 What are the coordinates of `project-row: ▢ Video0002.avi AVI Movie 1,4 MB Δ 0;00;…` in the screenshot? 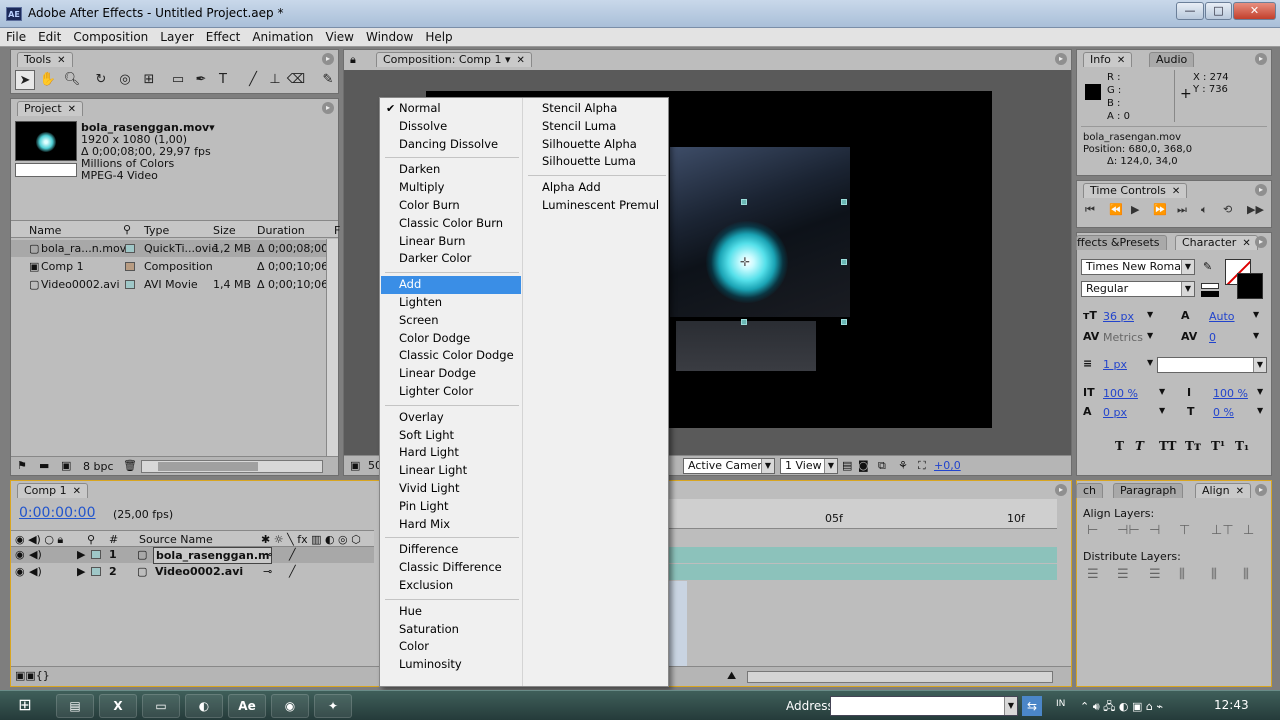 It's located at (169, 284).